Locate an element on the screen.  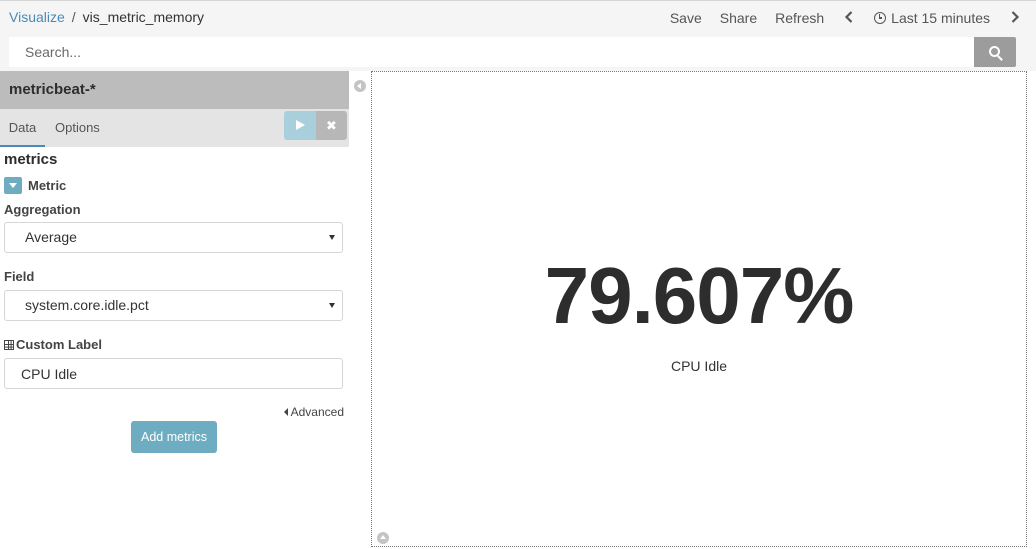
time-picker-button: Last 15 minutes is located at coordinates (932, 18).